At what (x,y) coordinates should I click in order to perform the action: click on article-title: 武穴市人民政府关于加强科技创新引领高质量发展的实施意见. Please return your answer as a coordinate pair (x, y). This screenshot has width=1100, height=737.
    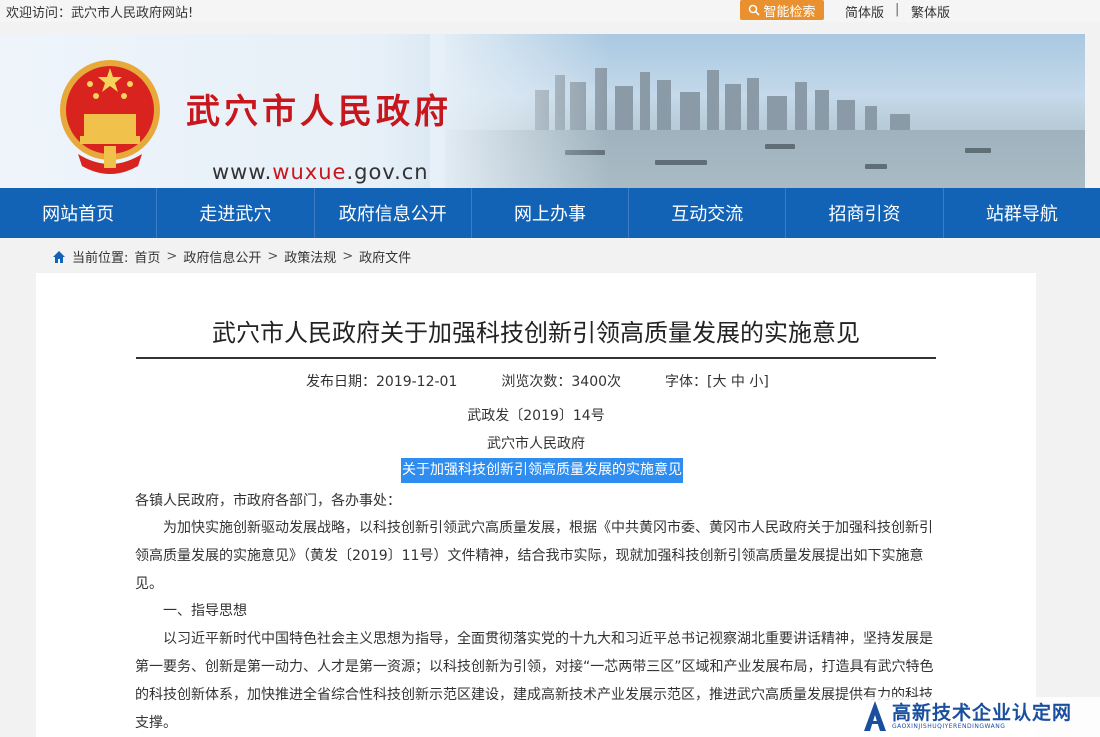
    Looking at the image, I should click on (536, 333).